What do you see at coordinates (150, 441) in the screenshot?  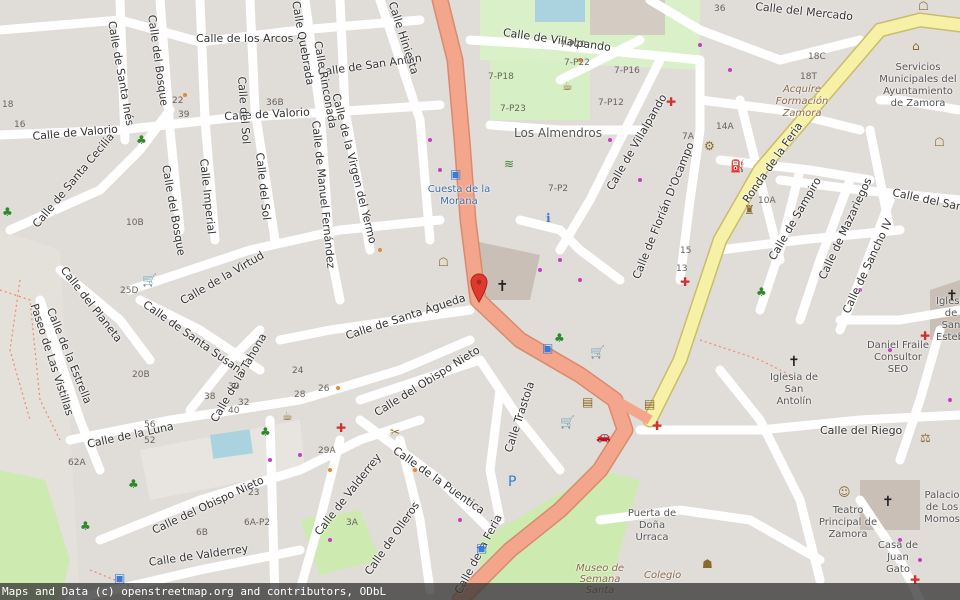 I see `house-number: 52` at bounding box center [150, 441].